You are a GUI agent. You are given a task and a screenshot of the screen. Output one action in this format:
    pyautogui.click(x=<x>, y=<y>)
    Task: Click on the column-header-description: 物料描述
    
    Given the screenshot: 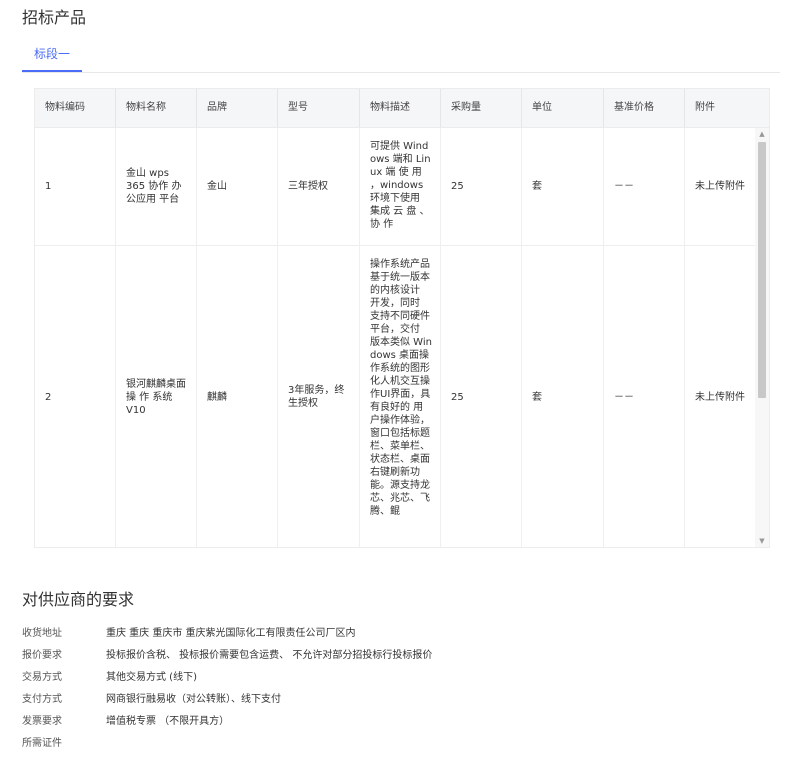 What is the action you would take?
    pyautogui.click(x=400, y=108)
    